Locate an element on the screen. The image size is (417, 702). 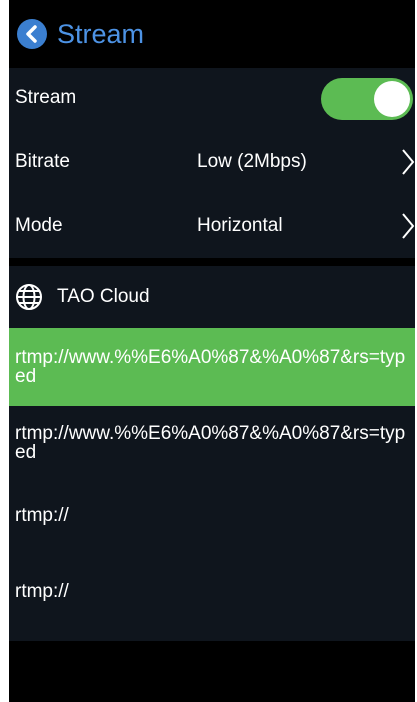
mode-row: Mode Horizontal is located at coordinates (212, 226).